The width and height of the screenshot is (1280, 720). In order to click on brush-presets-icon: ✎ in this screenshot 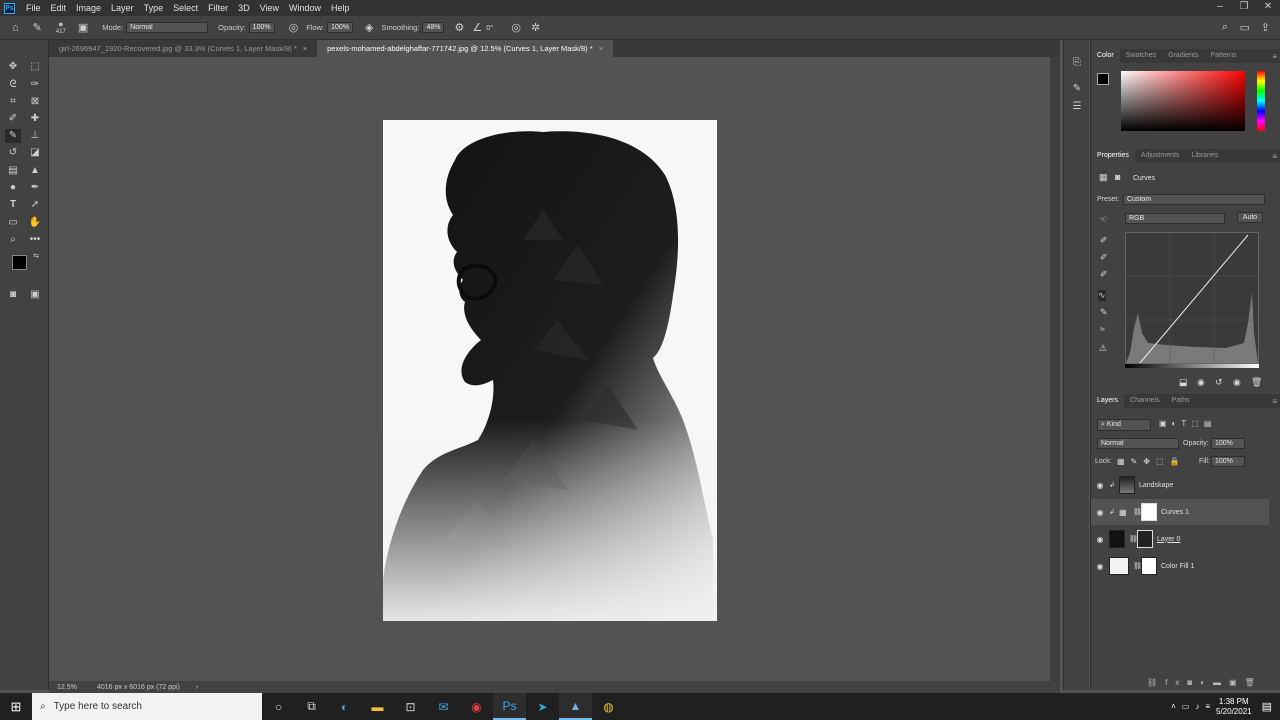, I will do `click(1077, 89)`.